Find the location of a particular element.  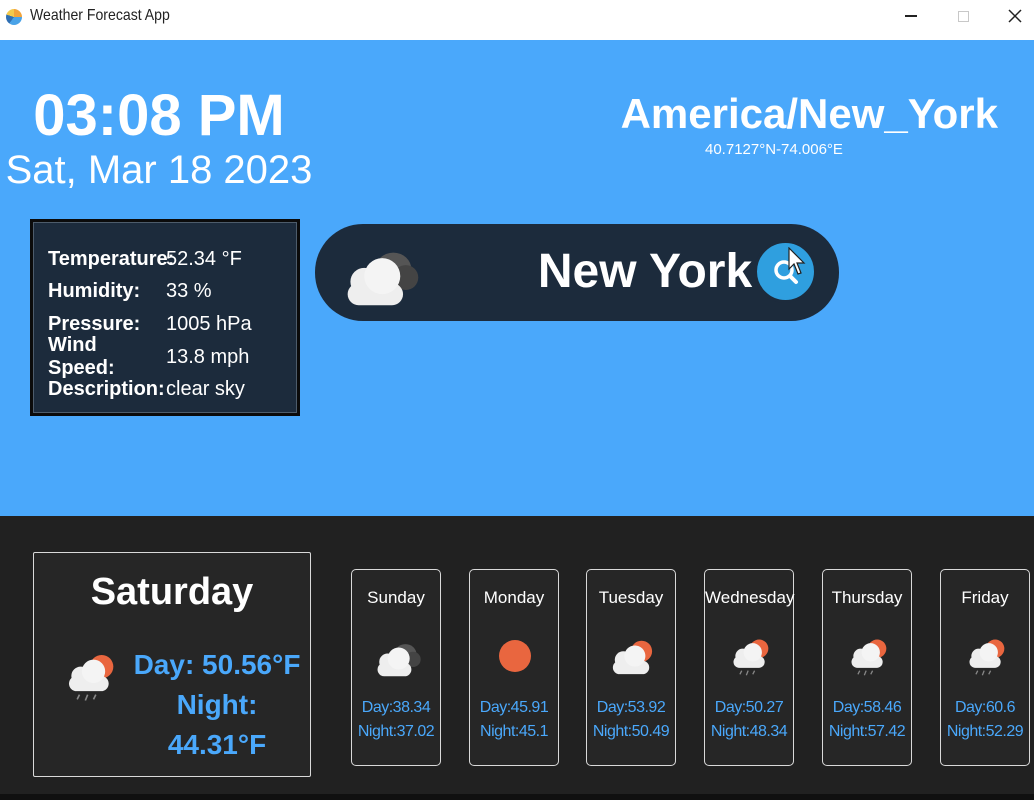

forecast-day-temp: Day:45.91 is located at coordinates (514, 707).